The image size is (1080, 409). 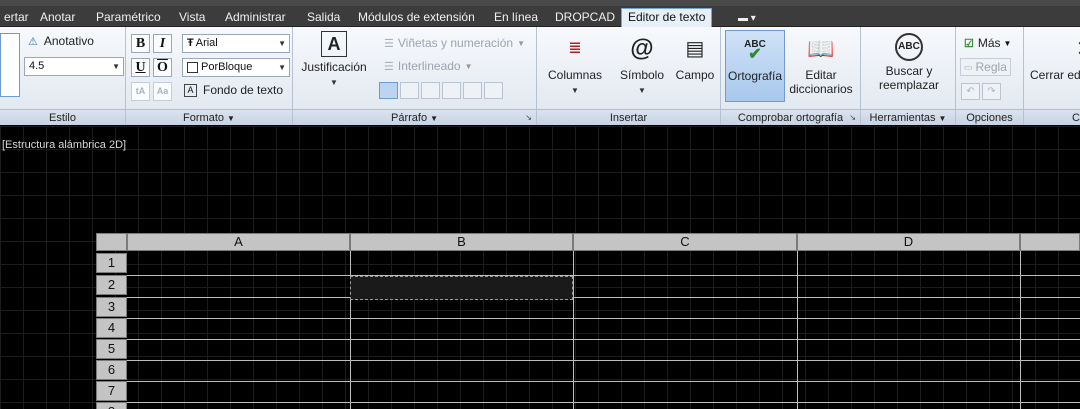 What do you see at coordinates (389, 66) in the screenshot?
I see `line-spacing-icon: ☰` at bounding box center [389, 66].